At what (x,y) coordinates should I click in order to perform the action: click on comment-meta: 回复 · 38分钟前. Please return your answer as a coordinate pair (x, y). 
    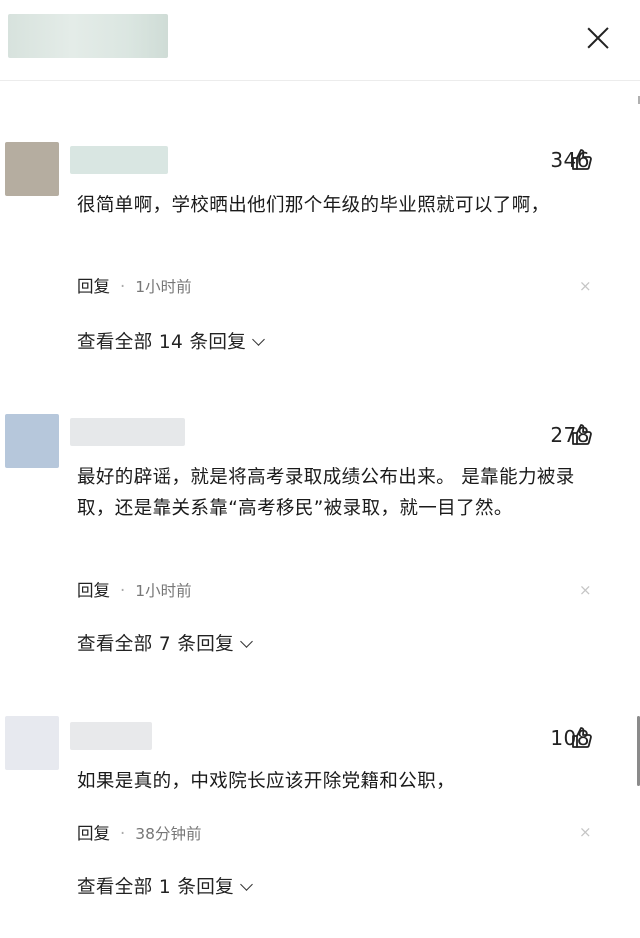
    Looking at the image, I should click on (139, 832).